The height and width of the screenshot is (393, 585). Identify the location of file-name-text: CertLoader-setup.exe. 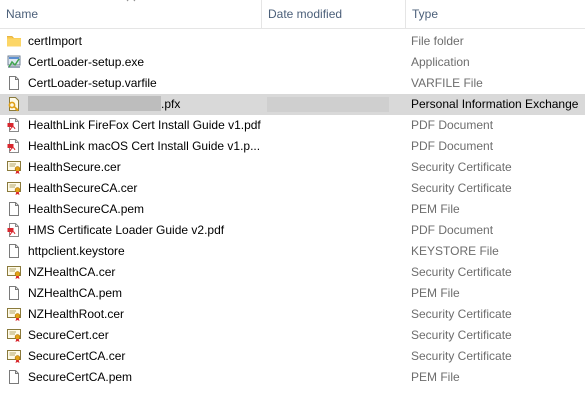
(86, 62).